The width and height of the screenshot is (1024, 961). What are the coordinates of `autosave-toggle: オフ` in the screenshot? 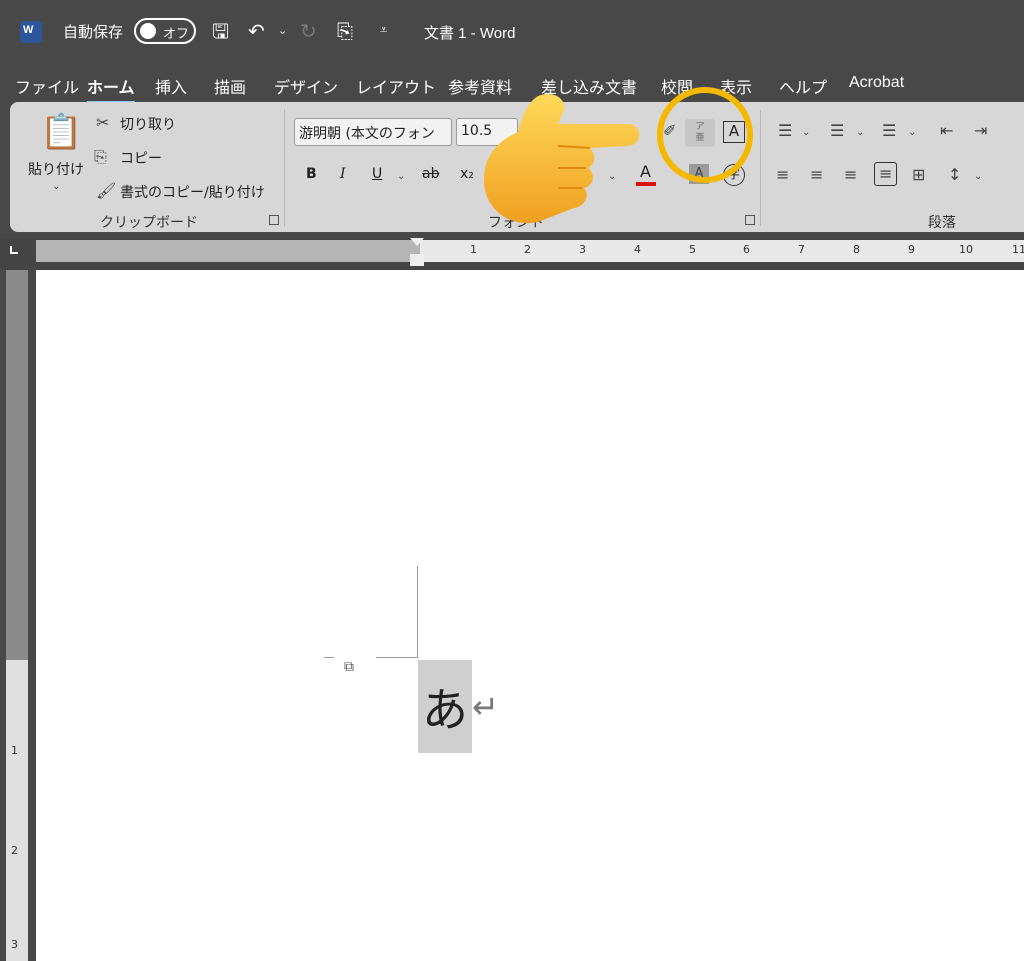 It's located at (165, 31).